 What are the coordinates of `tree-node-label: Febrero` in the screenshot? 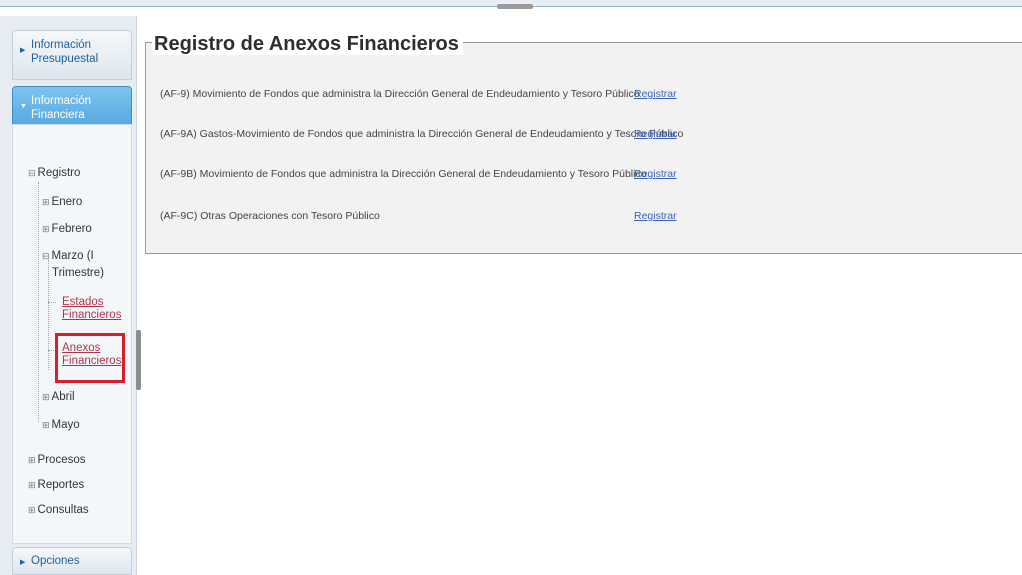 It's located at (71, 229).